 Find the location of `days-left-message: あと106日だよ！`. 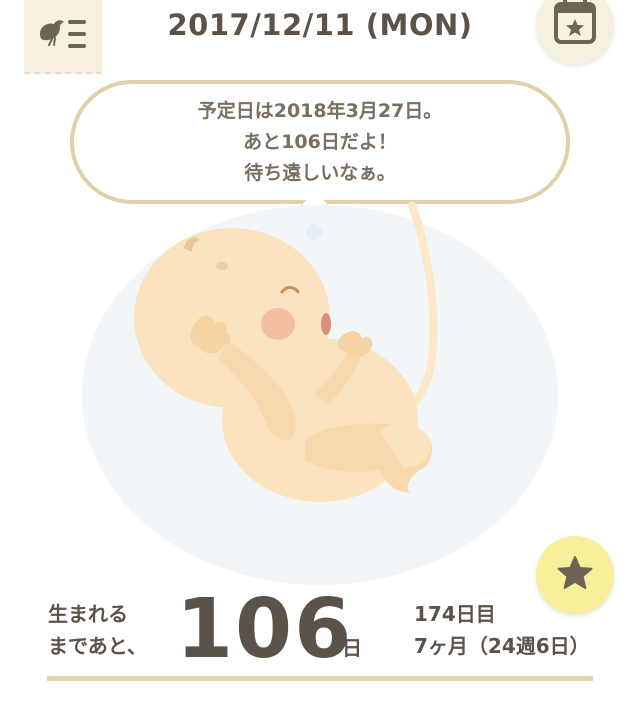

days-left-message: あと106日だよ！ is located at coordinates (320, 141).